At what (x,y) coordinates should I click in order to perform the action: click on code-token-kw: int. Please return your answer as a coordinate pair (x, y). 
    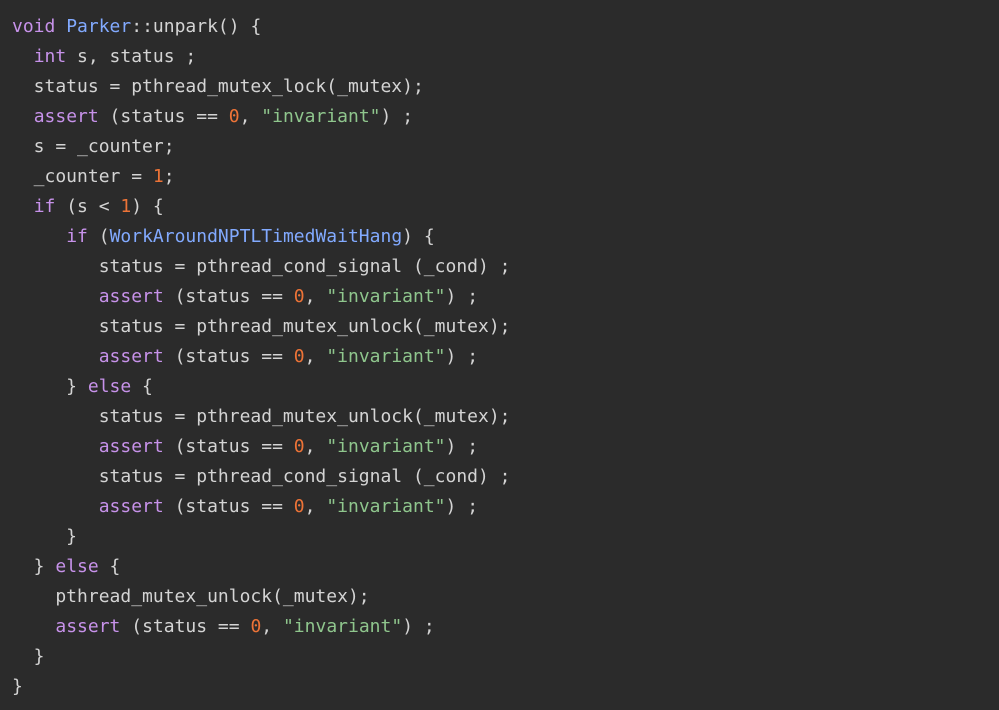
    Looking at the image, I should click on (50, 56).